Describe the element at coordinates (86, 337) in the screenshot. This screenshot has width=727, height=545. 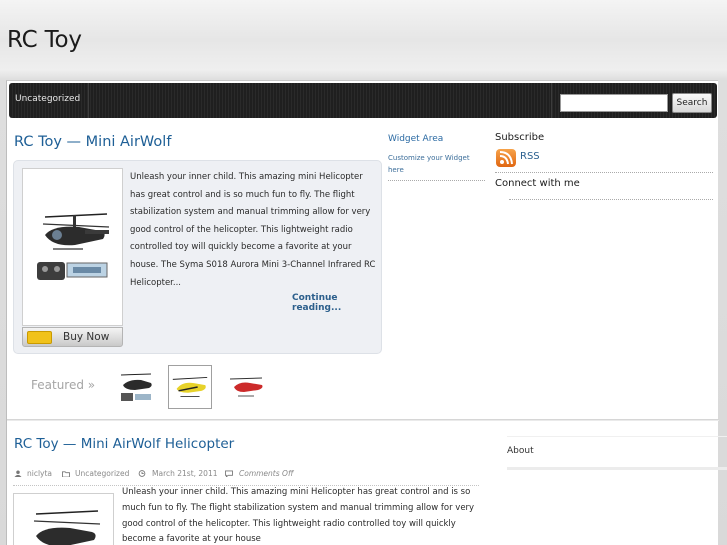
I see `buy-now-label: Buy Now` at that location.